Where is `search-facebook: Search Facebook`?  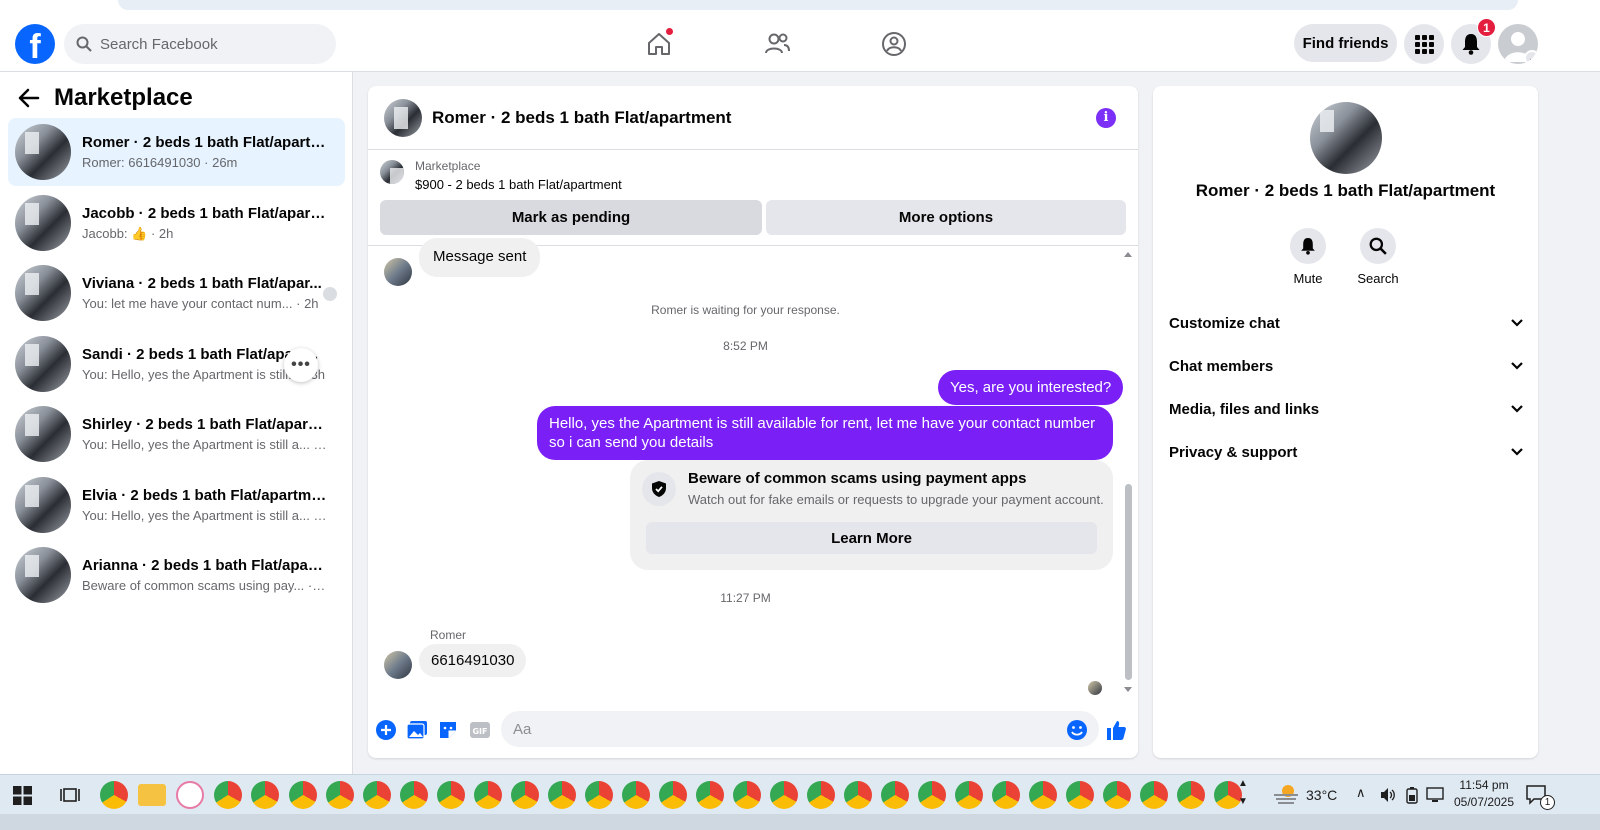 search-facebook: Search Facebook is located at coordinates (200, 44).